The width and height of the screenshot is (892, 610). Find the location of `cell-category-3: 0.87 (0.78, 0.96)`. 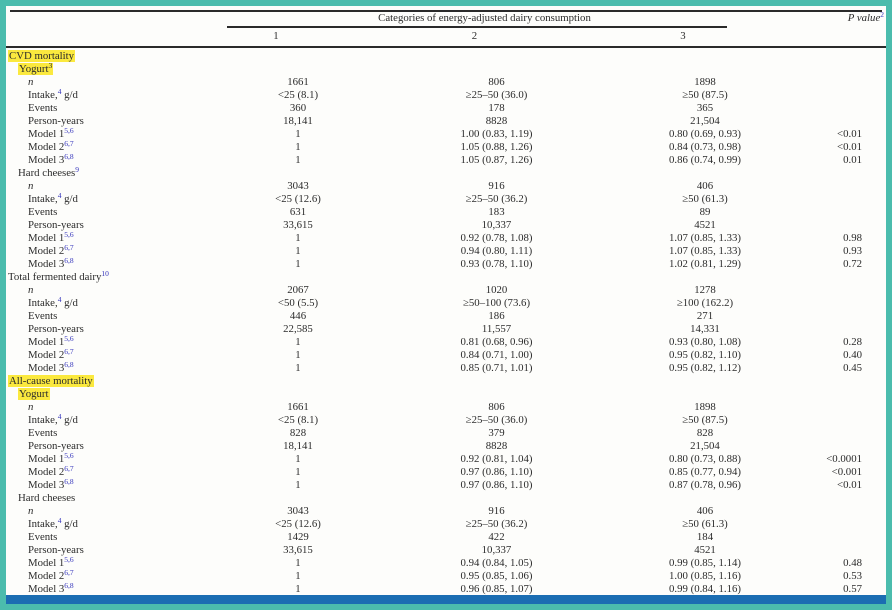

cell-category-3: 0.87 (0.78, 0.96) is located at coordinates (705, 485).